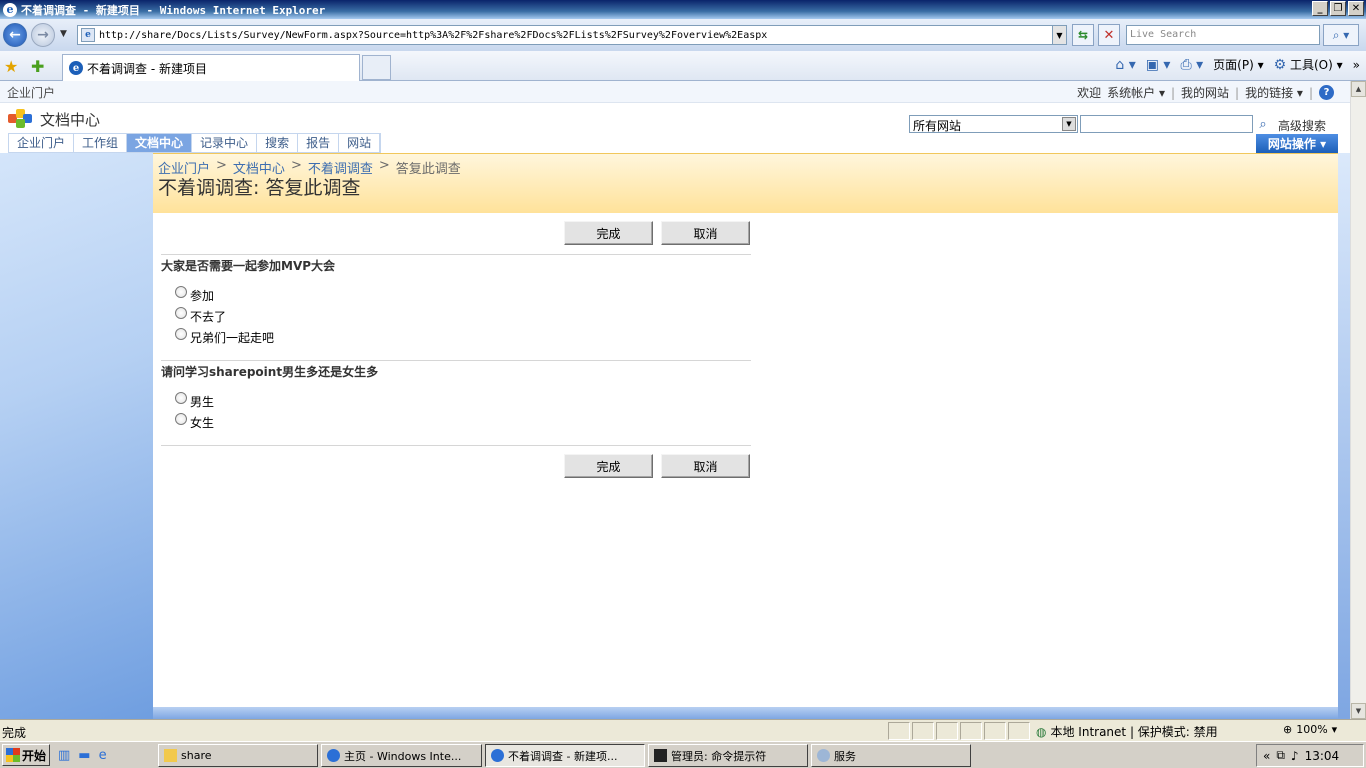 Image resolution: width=1366 pixels, height=768 pixels. What do you see at coordinates (660, 755) in the screenshot?
I see `cmd-icon` at bounding box center [660, 755].